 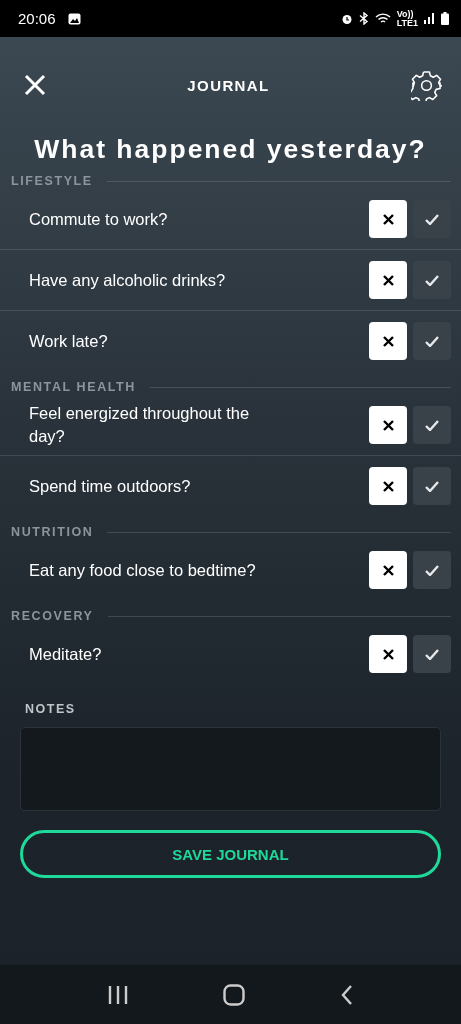 I want to click on question-text: Have any alcoholic drinks?, so click(x=128, y=280).